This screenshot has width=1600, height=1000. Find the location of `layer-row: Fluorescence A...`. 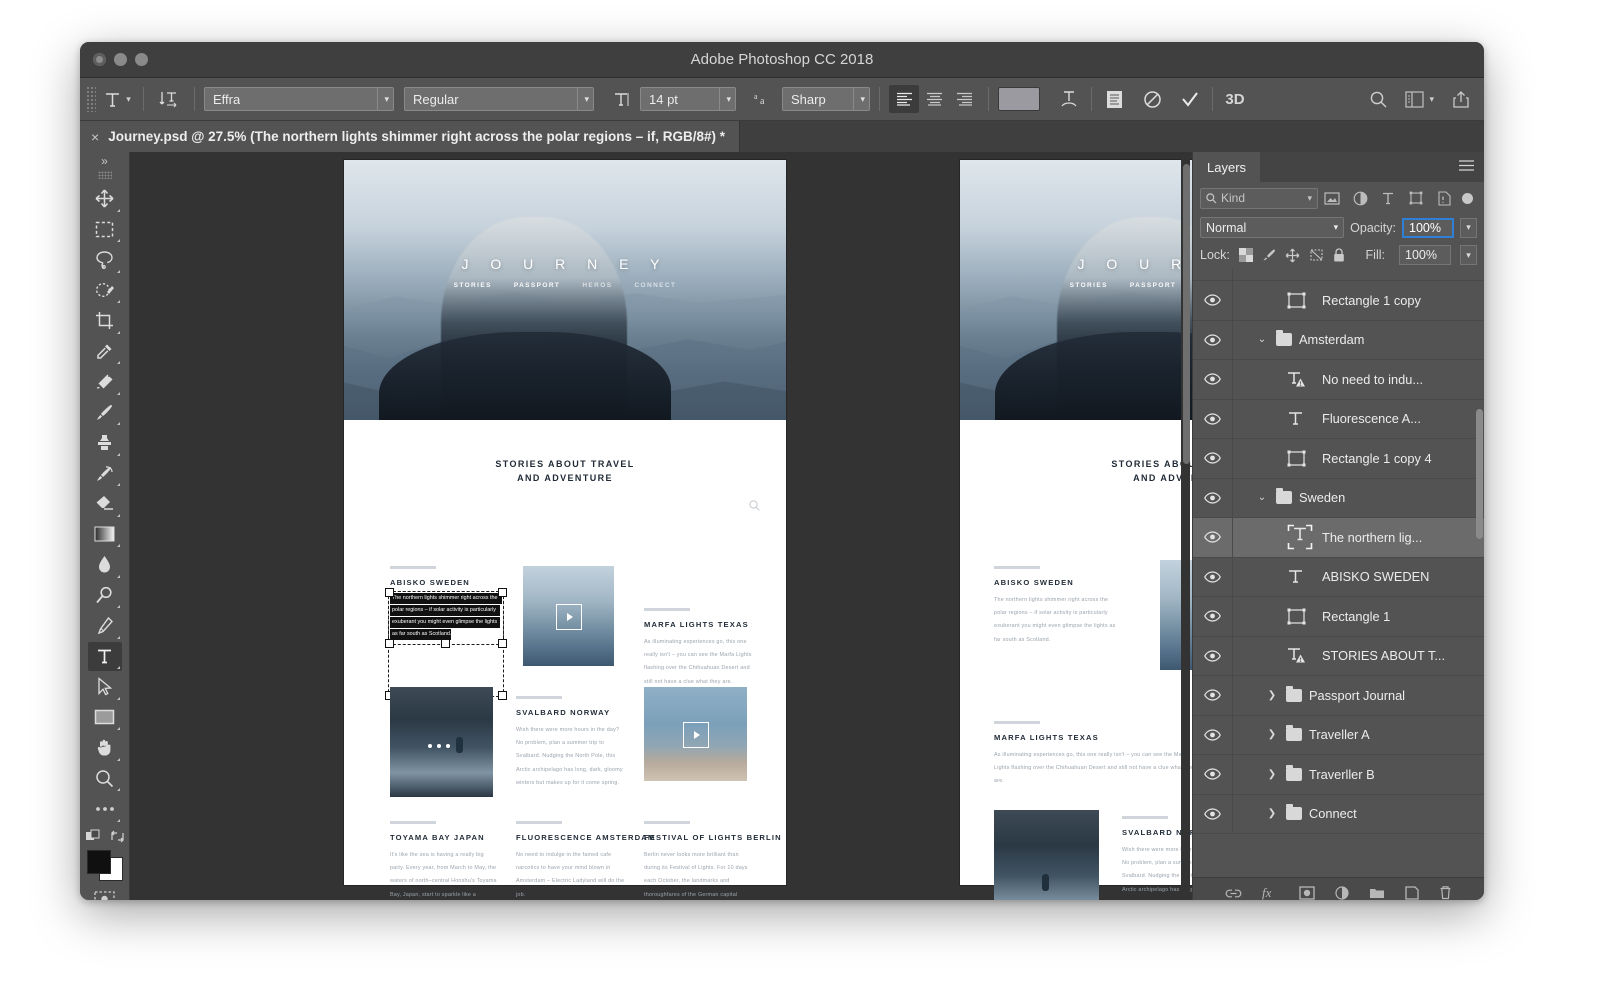

layer-row: Fluorescence A... is located at coordinates (1338, 419).